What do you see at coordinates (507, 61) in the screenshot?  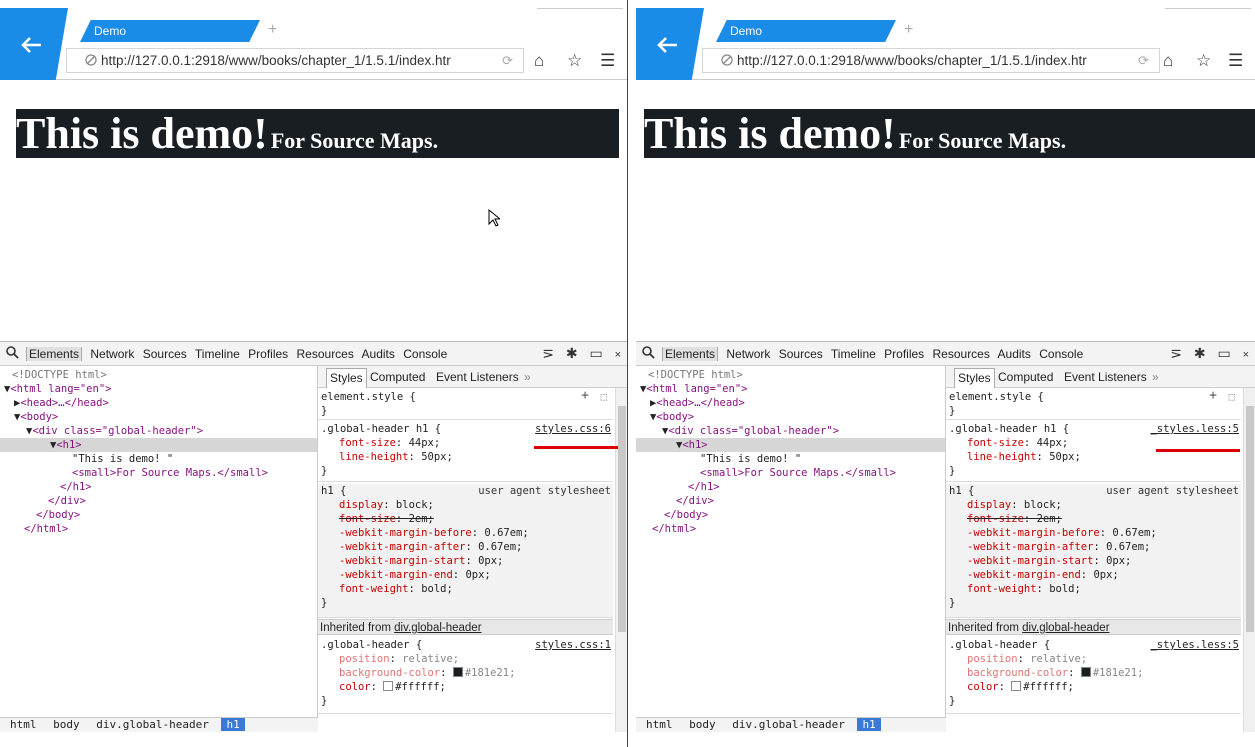 I see `reload-icon: ⟳` at bounding box center [507, 61].